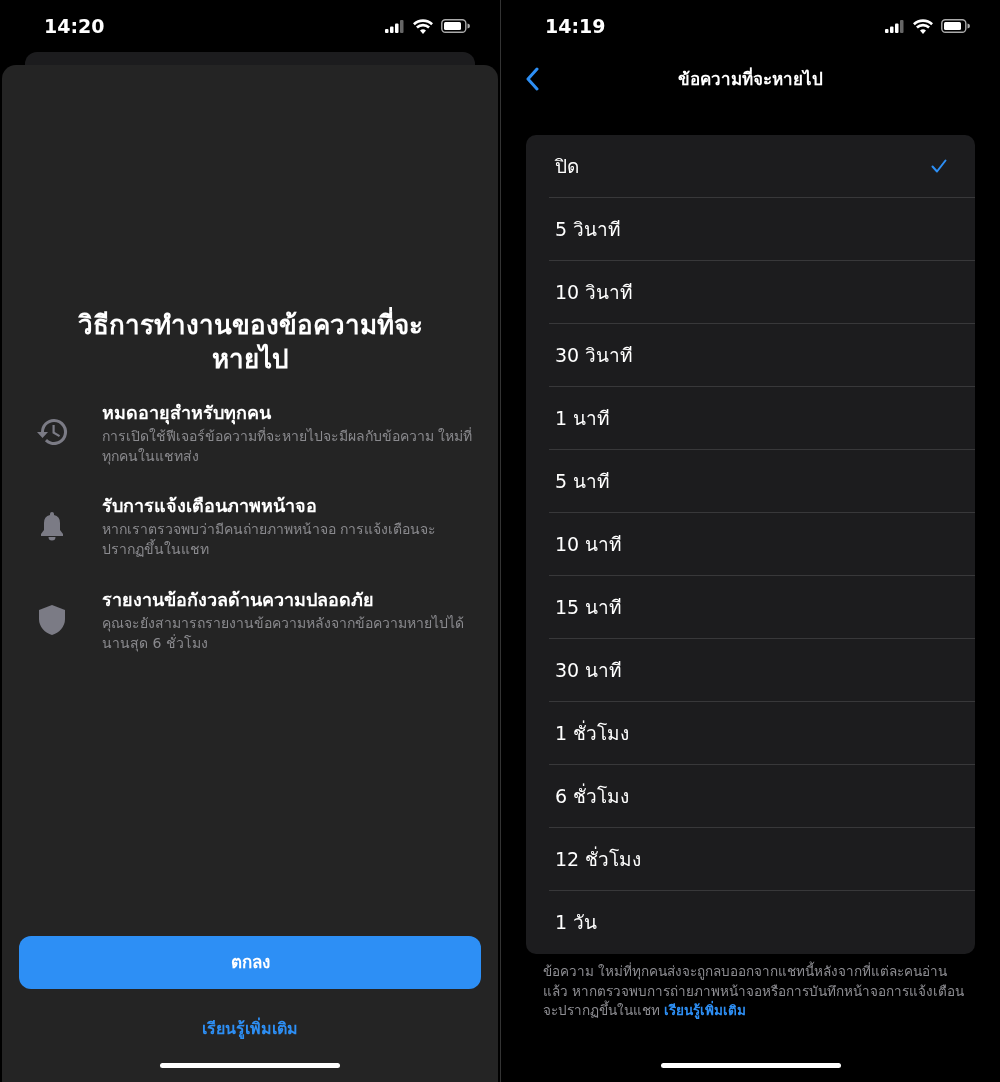 The image size is (1000, 1082). What do you see at coordinates (238, 599) in the screenshot?
I see `feature-title: รายงานข้อกังวลด้านความปลอดภัย` at bounding box center [238, 599].